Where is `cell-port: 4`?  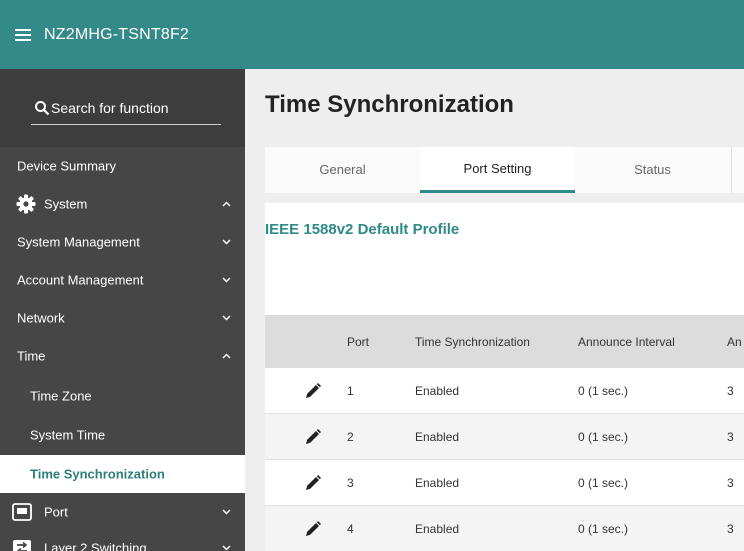
cell-port: 4 is located at coordinates (350, 528).